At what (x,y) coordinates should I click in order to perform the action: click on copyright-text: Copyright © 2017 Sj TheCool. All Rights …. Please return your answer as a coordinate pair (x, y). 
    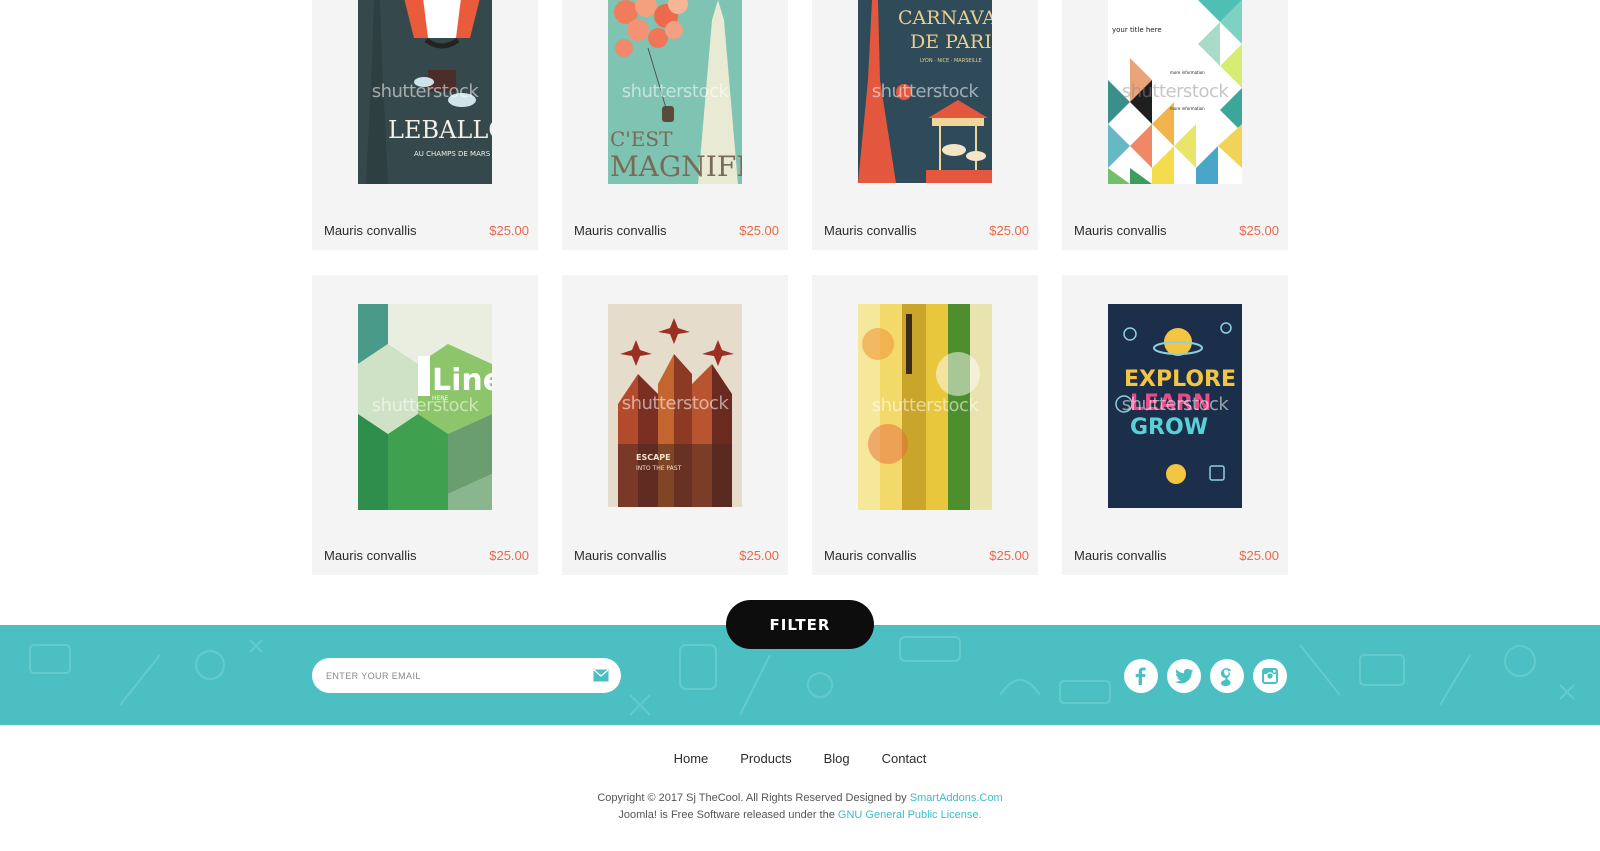
    Looking at the image, I should click on (753, 798).